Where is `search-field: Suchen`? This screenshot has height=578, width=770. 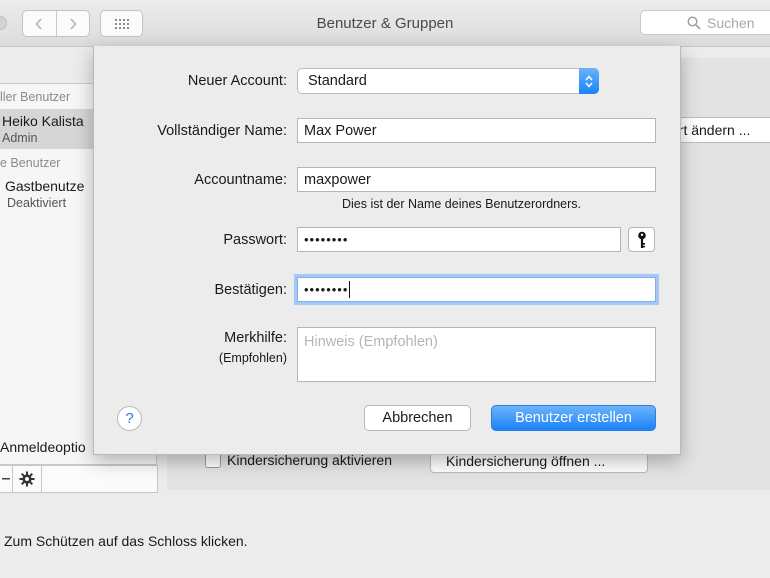 search-field: Suchen is located at coordinates (705, 22).